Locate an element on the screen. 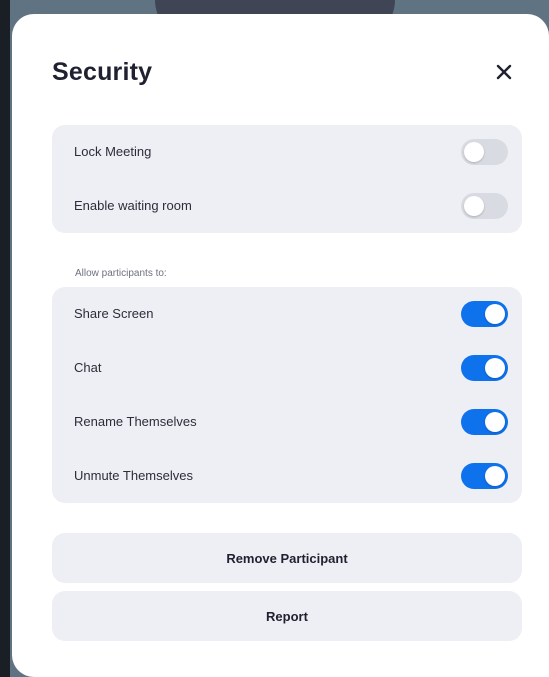  close-icon is located at coordinates (504, 72).